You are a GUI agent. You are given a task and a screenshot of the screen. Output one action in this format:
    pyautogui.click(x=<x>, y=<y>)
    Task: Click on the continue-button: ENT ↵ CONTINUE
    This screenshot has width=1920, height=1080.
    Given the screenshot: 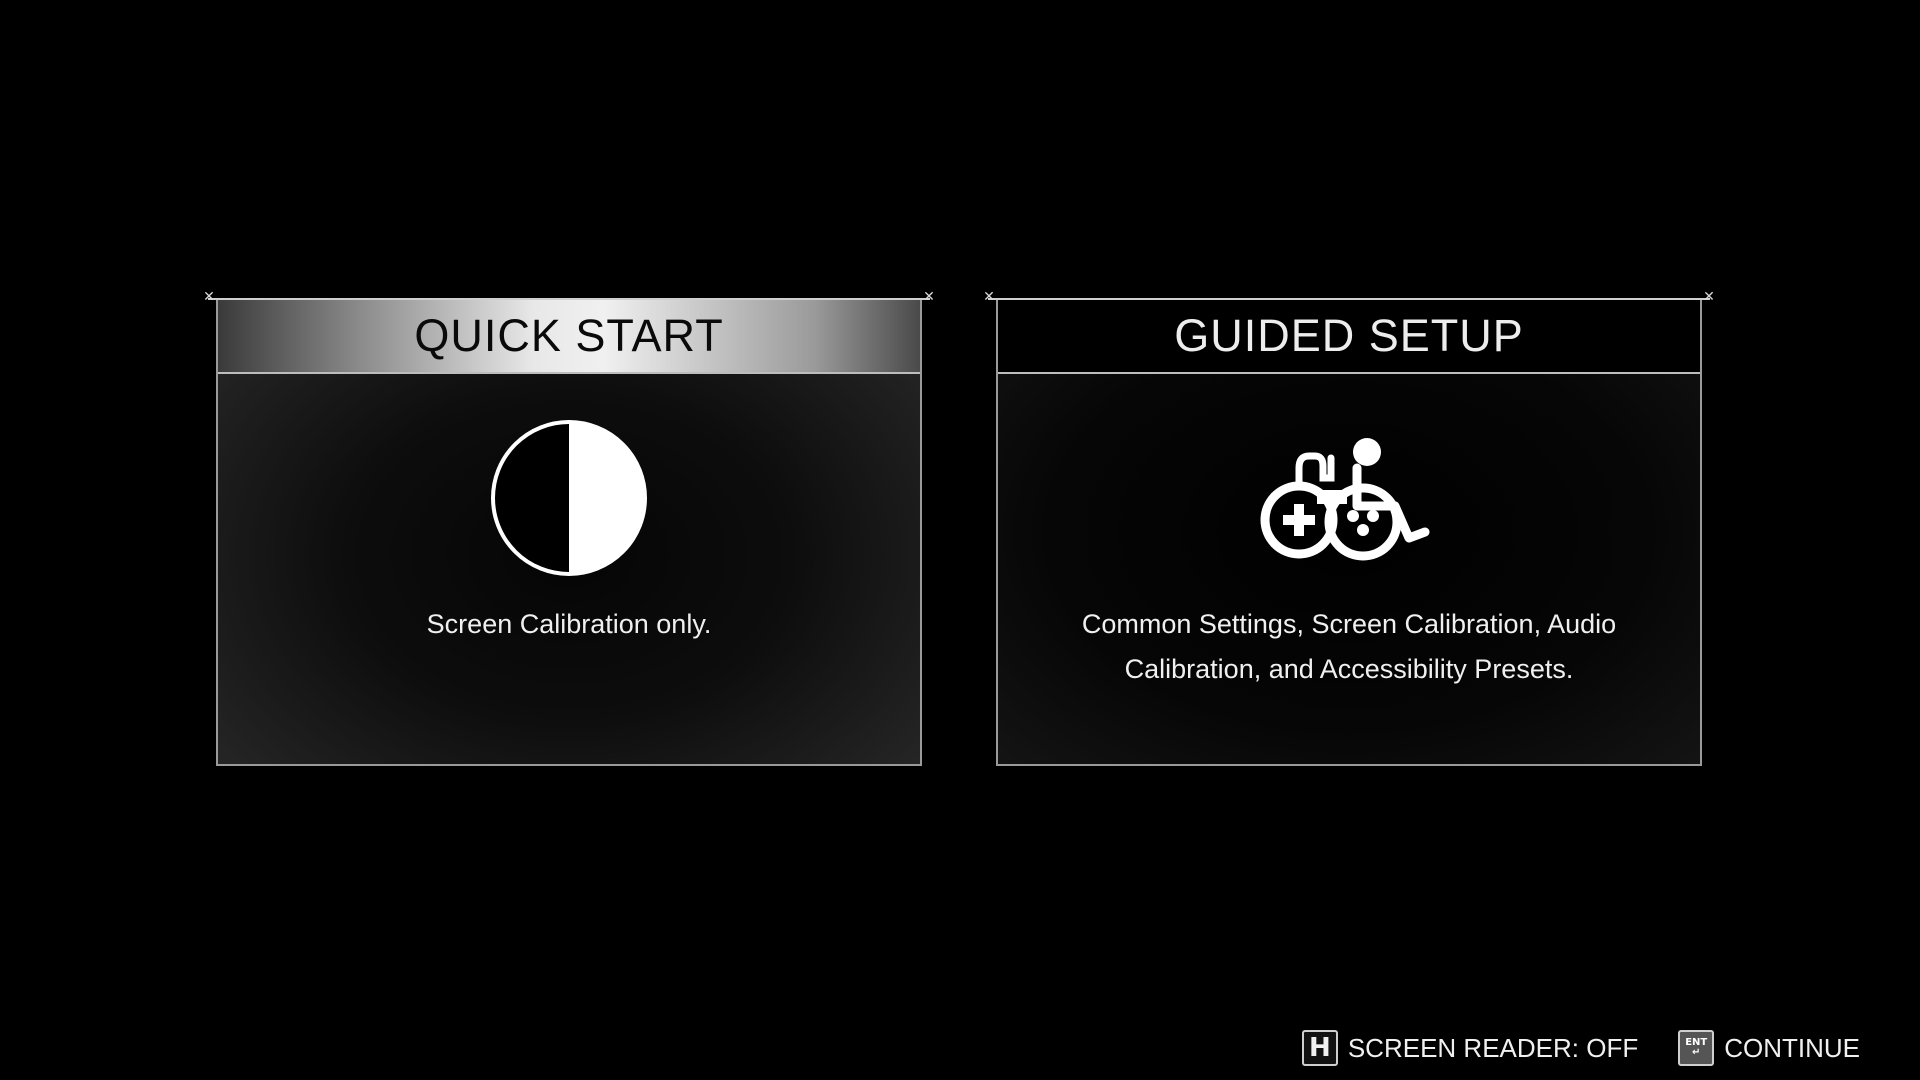 What is the action you would take?
    pyautogui.click(x=1769, y=1048)
    